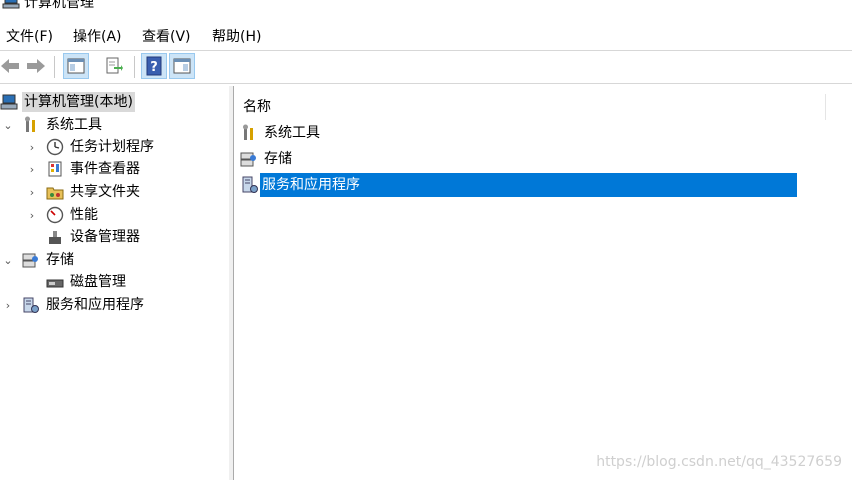 The height and width of the screenshot is (480, 852). I want to click on expand-system-tools-chevron-icon: ⌄, so click(8, 125).